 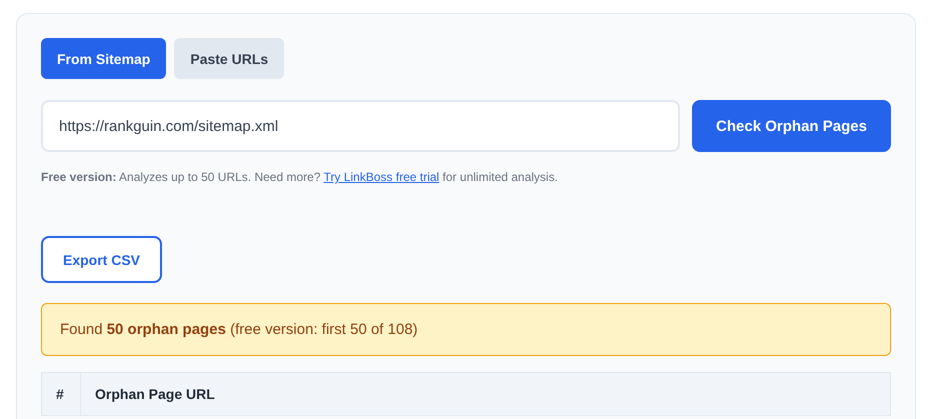 What do you see at coordinates (103, 58) in the screenshot?
I see `source-tab: From Sitemap` at bounding box center [103, 58].